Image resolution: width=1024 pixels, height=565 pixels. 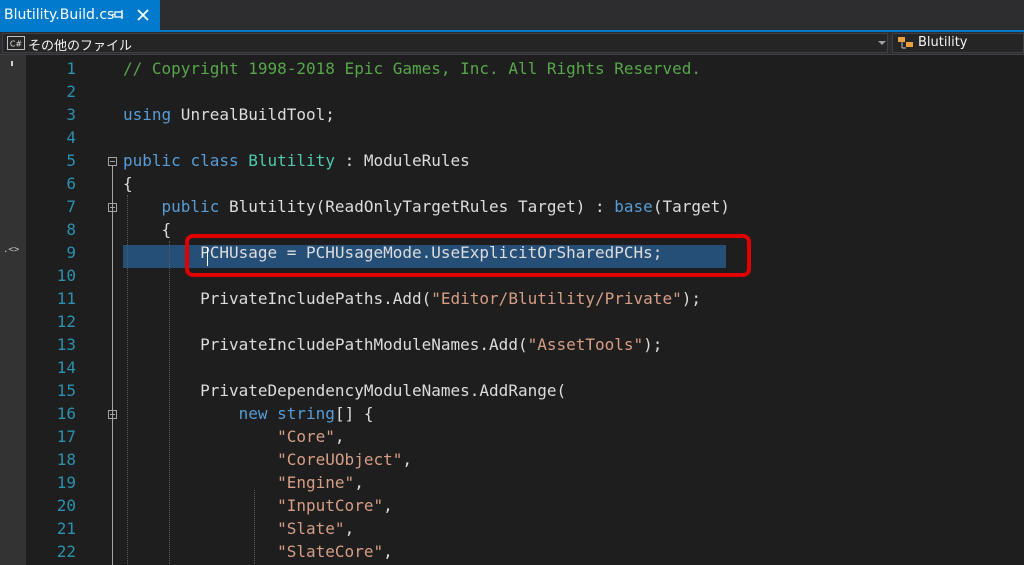 I want to click on code-token: "Slate", so click(x=311, y=528).